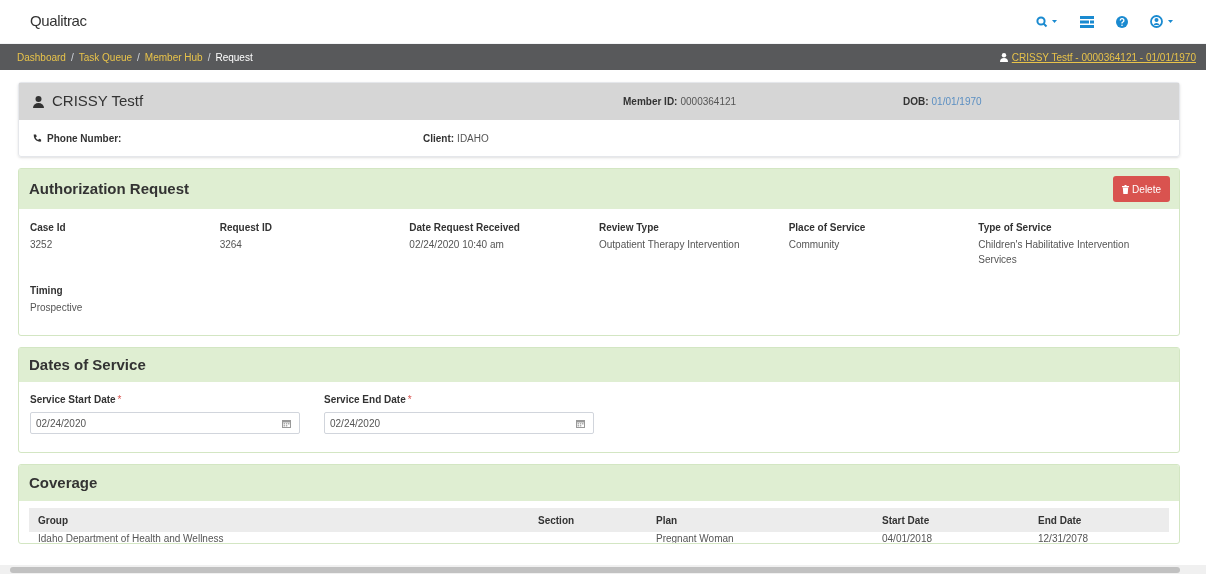 The width and height of the screenshot is (1206, 574). Describe the element at coordinates (57, 308) in the screenshot. I see `field-value: Prospective` at that location.